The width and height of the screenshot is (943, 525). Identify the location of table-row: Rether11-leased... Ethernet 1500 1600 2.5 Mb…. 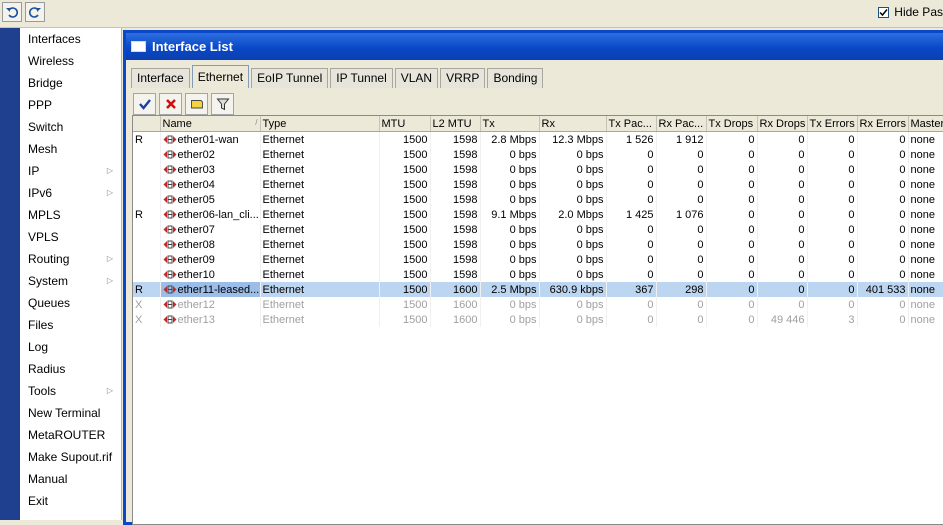
(538, 289).